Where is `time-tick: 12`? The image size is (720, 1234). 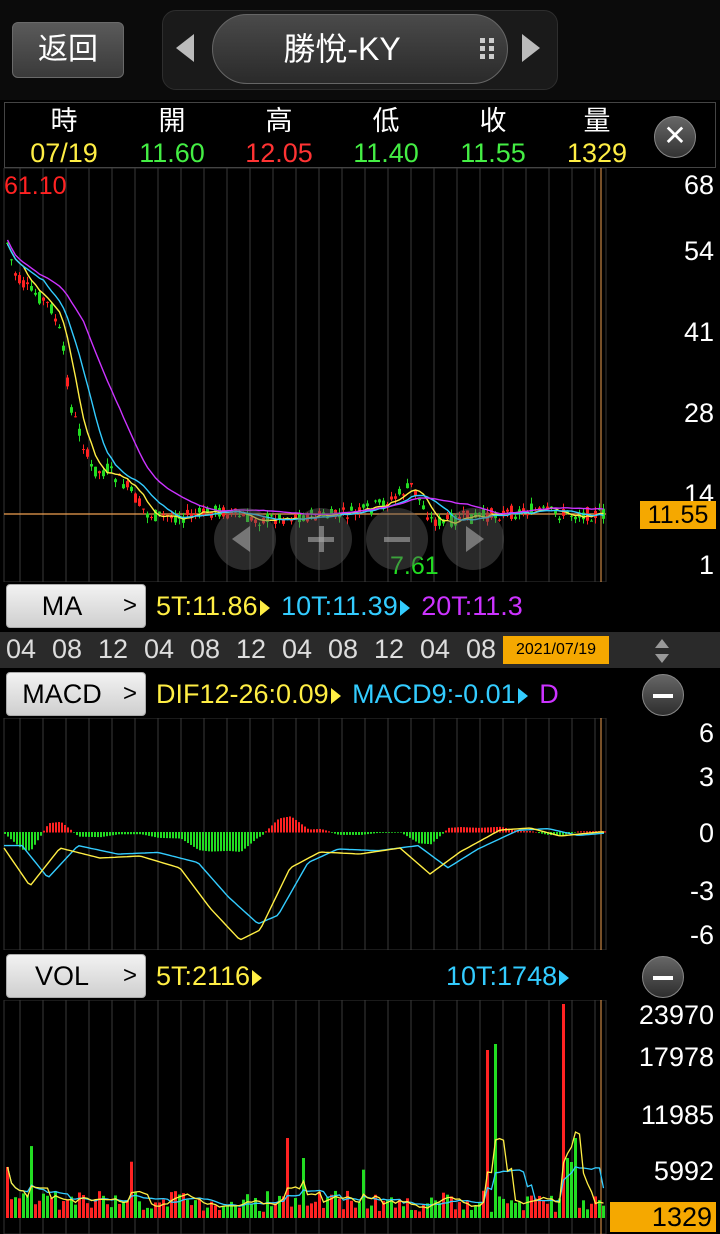 time-tick: 12 is located at coordinates (389, 649).